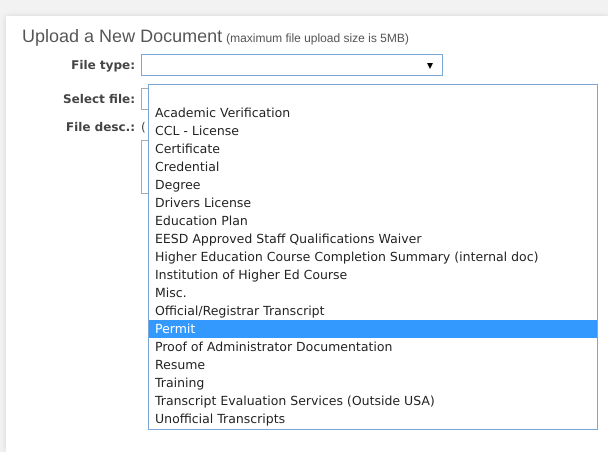 The width and height of the screenshot is (608, 452). Describe the element at coordinates (373, 419) in the screenshot. I see `dropdown-option: Unofficial Transcripts` at that location.